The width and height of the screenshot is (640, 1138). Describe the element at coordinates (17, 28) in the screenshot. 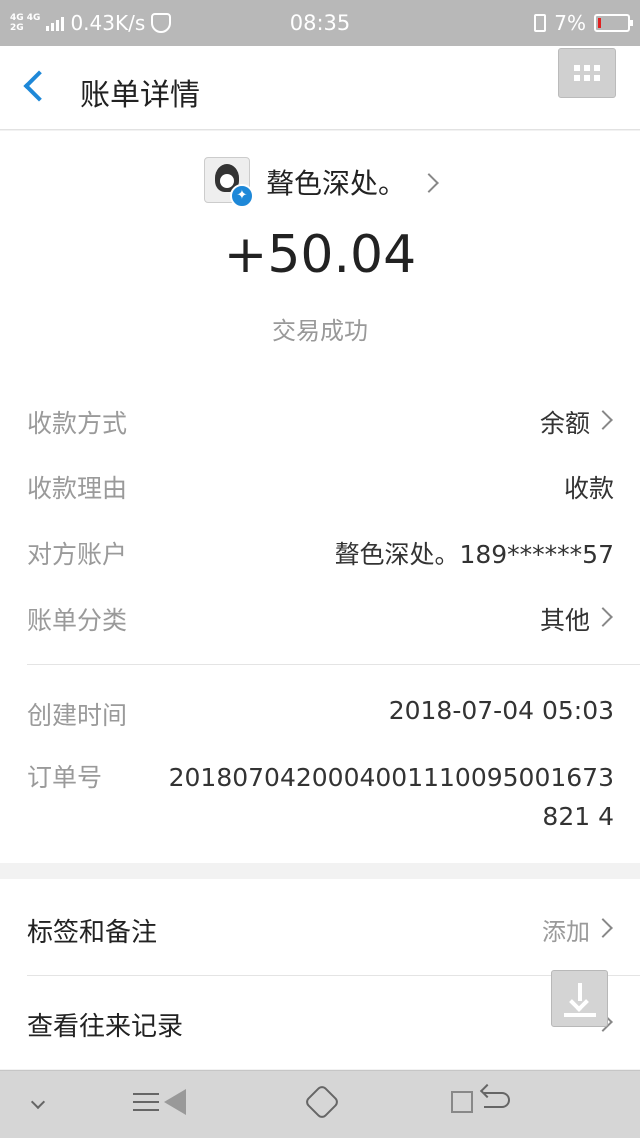

I see `network-bottom: 2G` at that location.